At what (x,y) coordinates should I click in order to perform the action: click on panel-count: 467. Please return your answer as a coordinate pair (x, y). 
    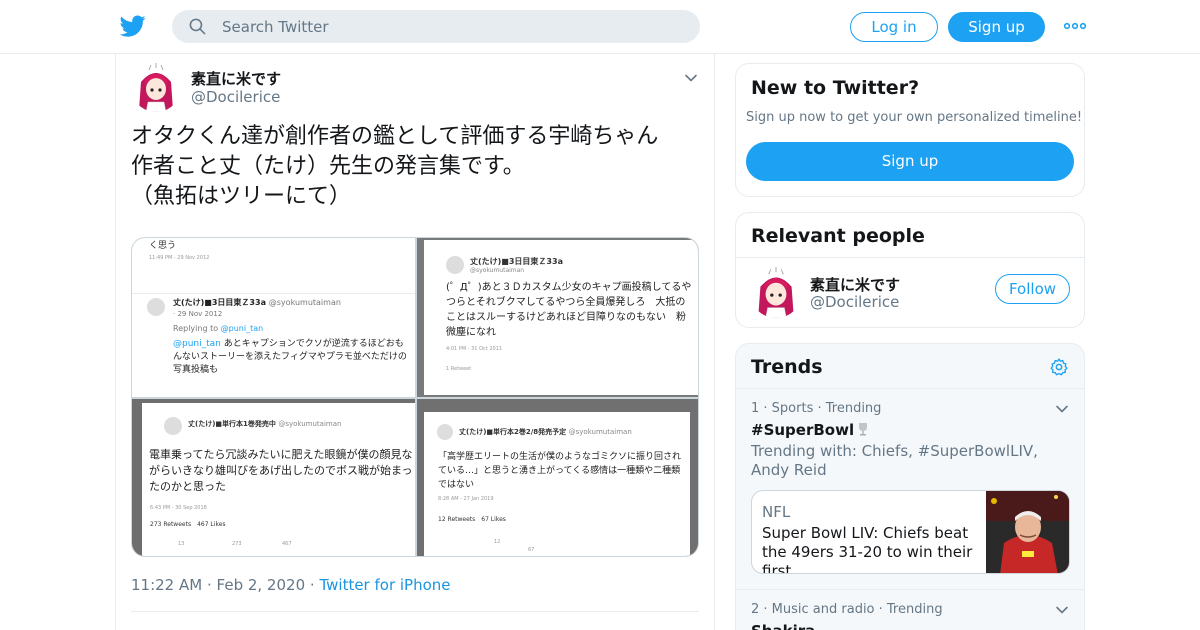
    Looking at the image, I should click on (287, 544).